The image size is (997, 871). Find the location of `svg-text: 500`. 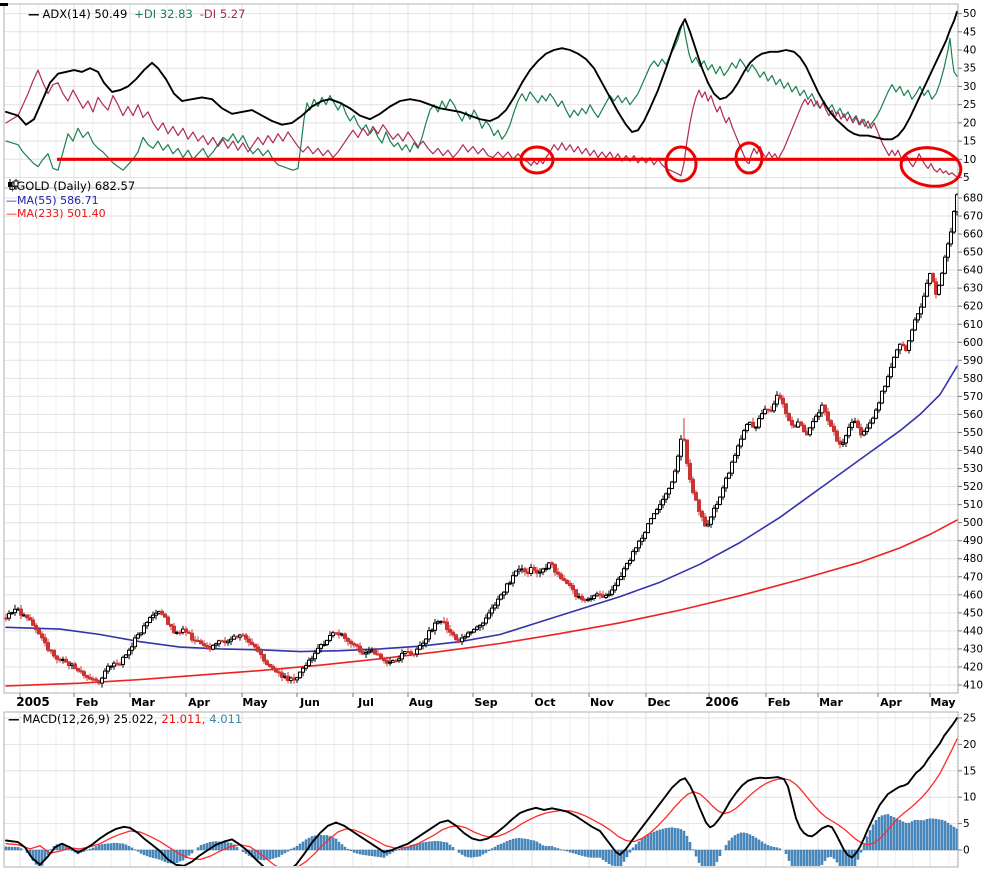

svg-text: 500 is located at coordinates (973, 523).